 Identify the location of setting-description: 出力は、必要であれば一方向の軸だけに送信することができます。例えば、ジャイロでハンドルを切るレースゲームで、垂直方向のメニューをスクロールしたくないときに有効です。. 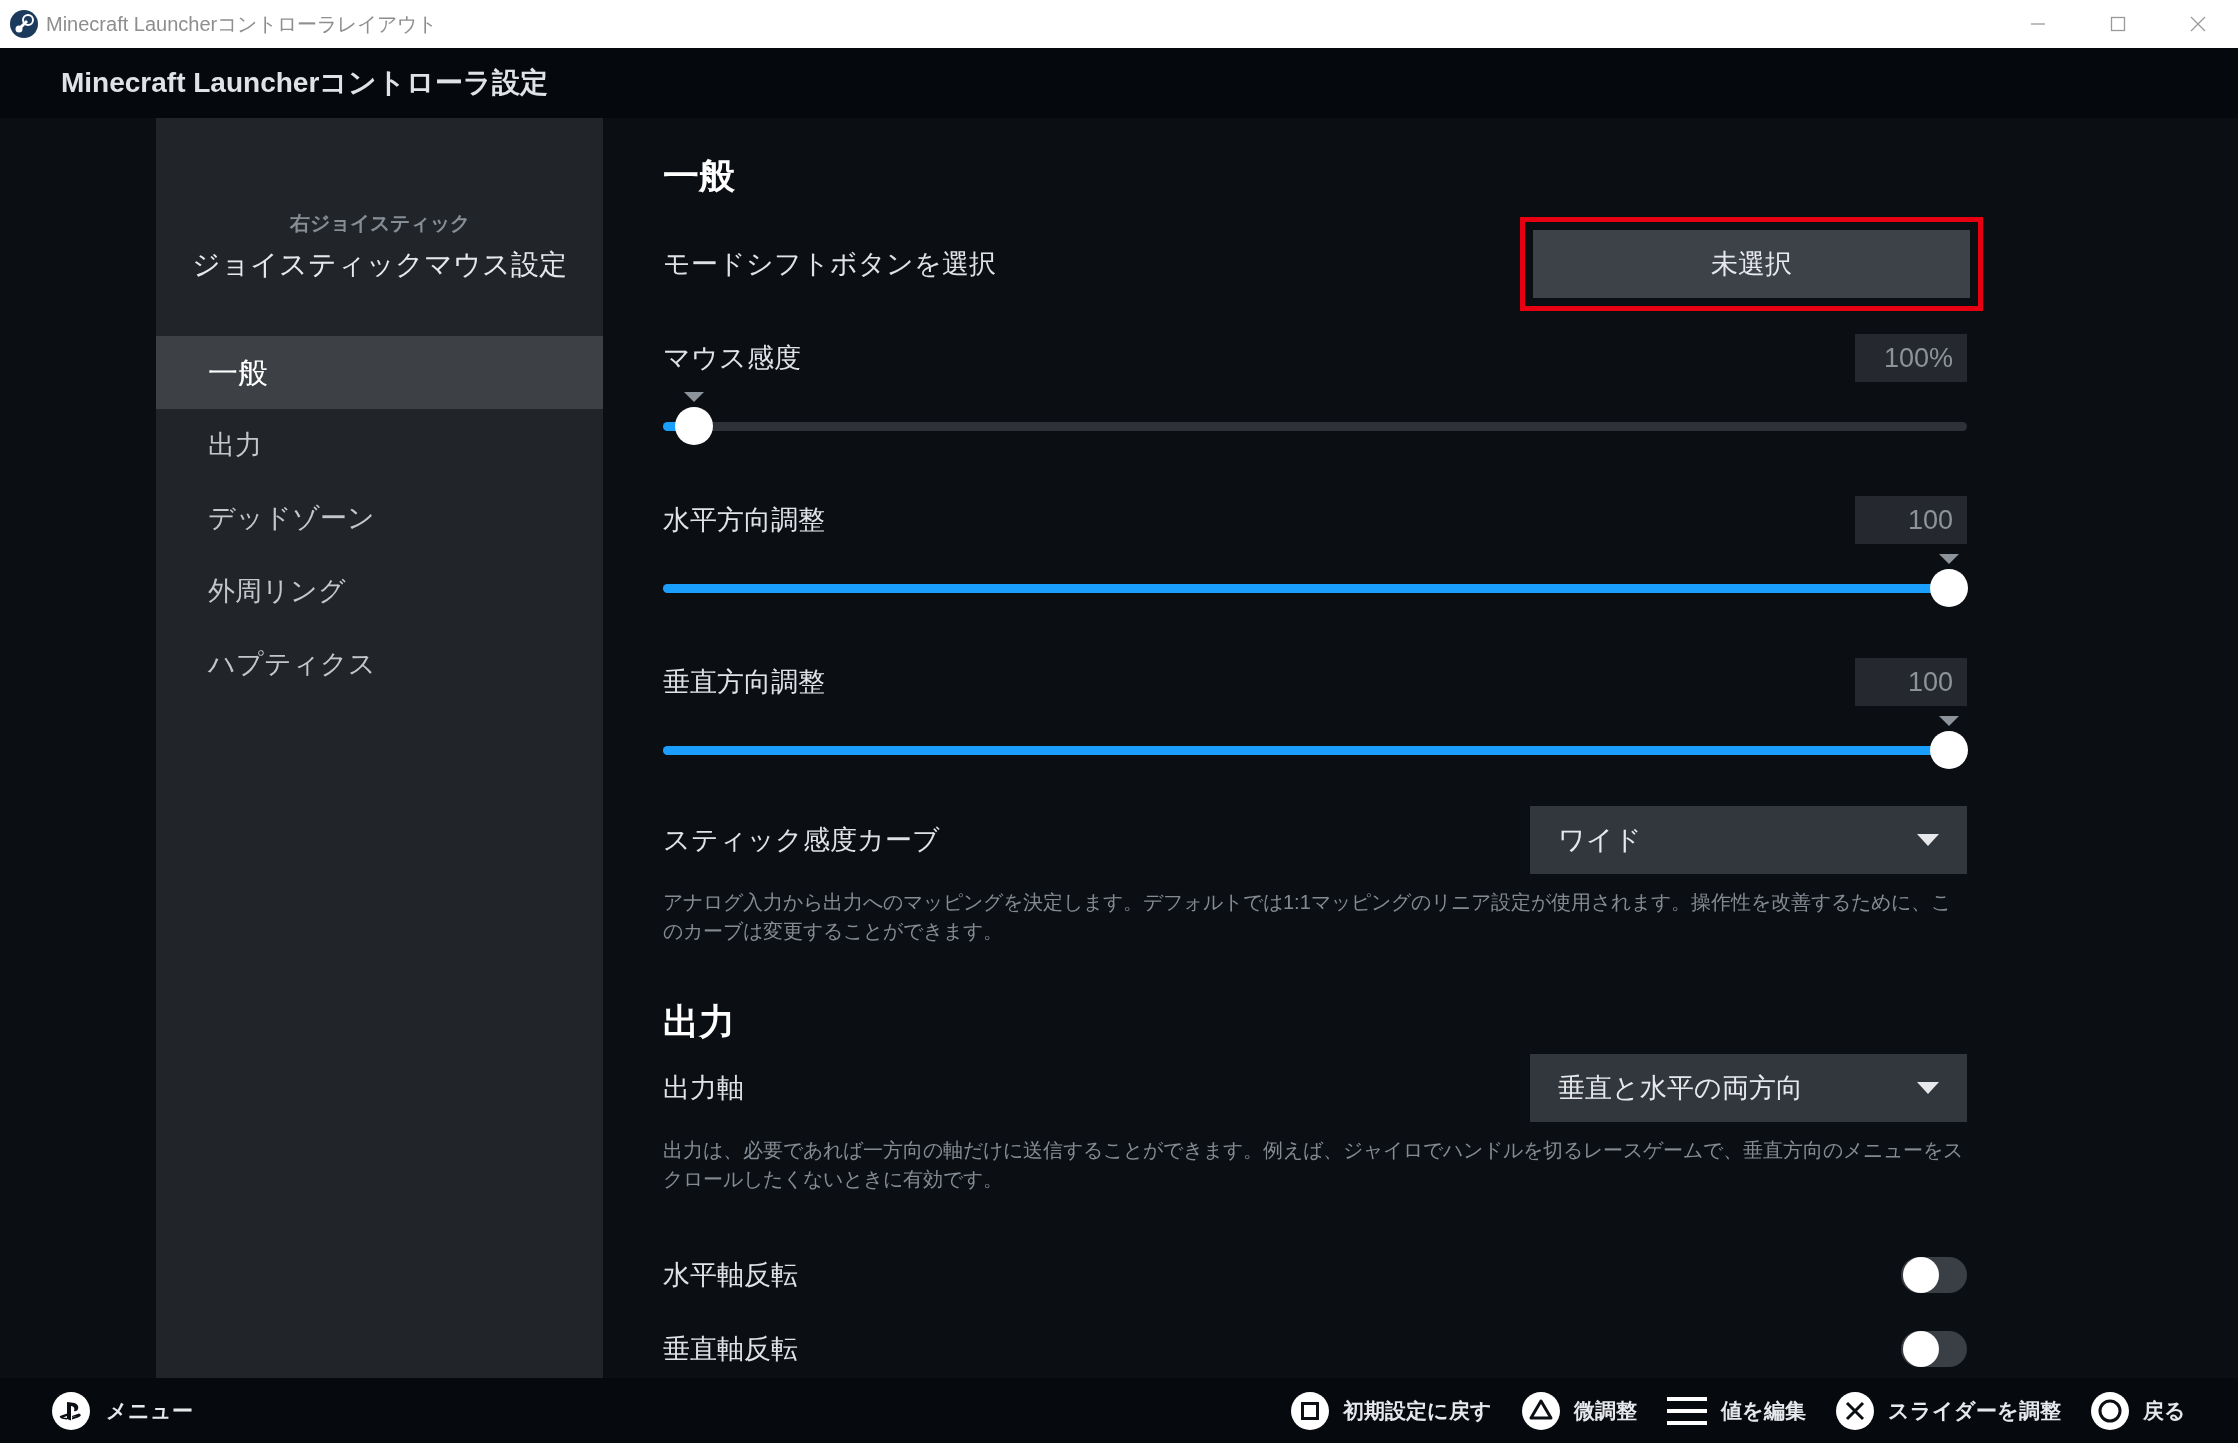
(1313, 1165).